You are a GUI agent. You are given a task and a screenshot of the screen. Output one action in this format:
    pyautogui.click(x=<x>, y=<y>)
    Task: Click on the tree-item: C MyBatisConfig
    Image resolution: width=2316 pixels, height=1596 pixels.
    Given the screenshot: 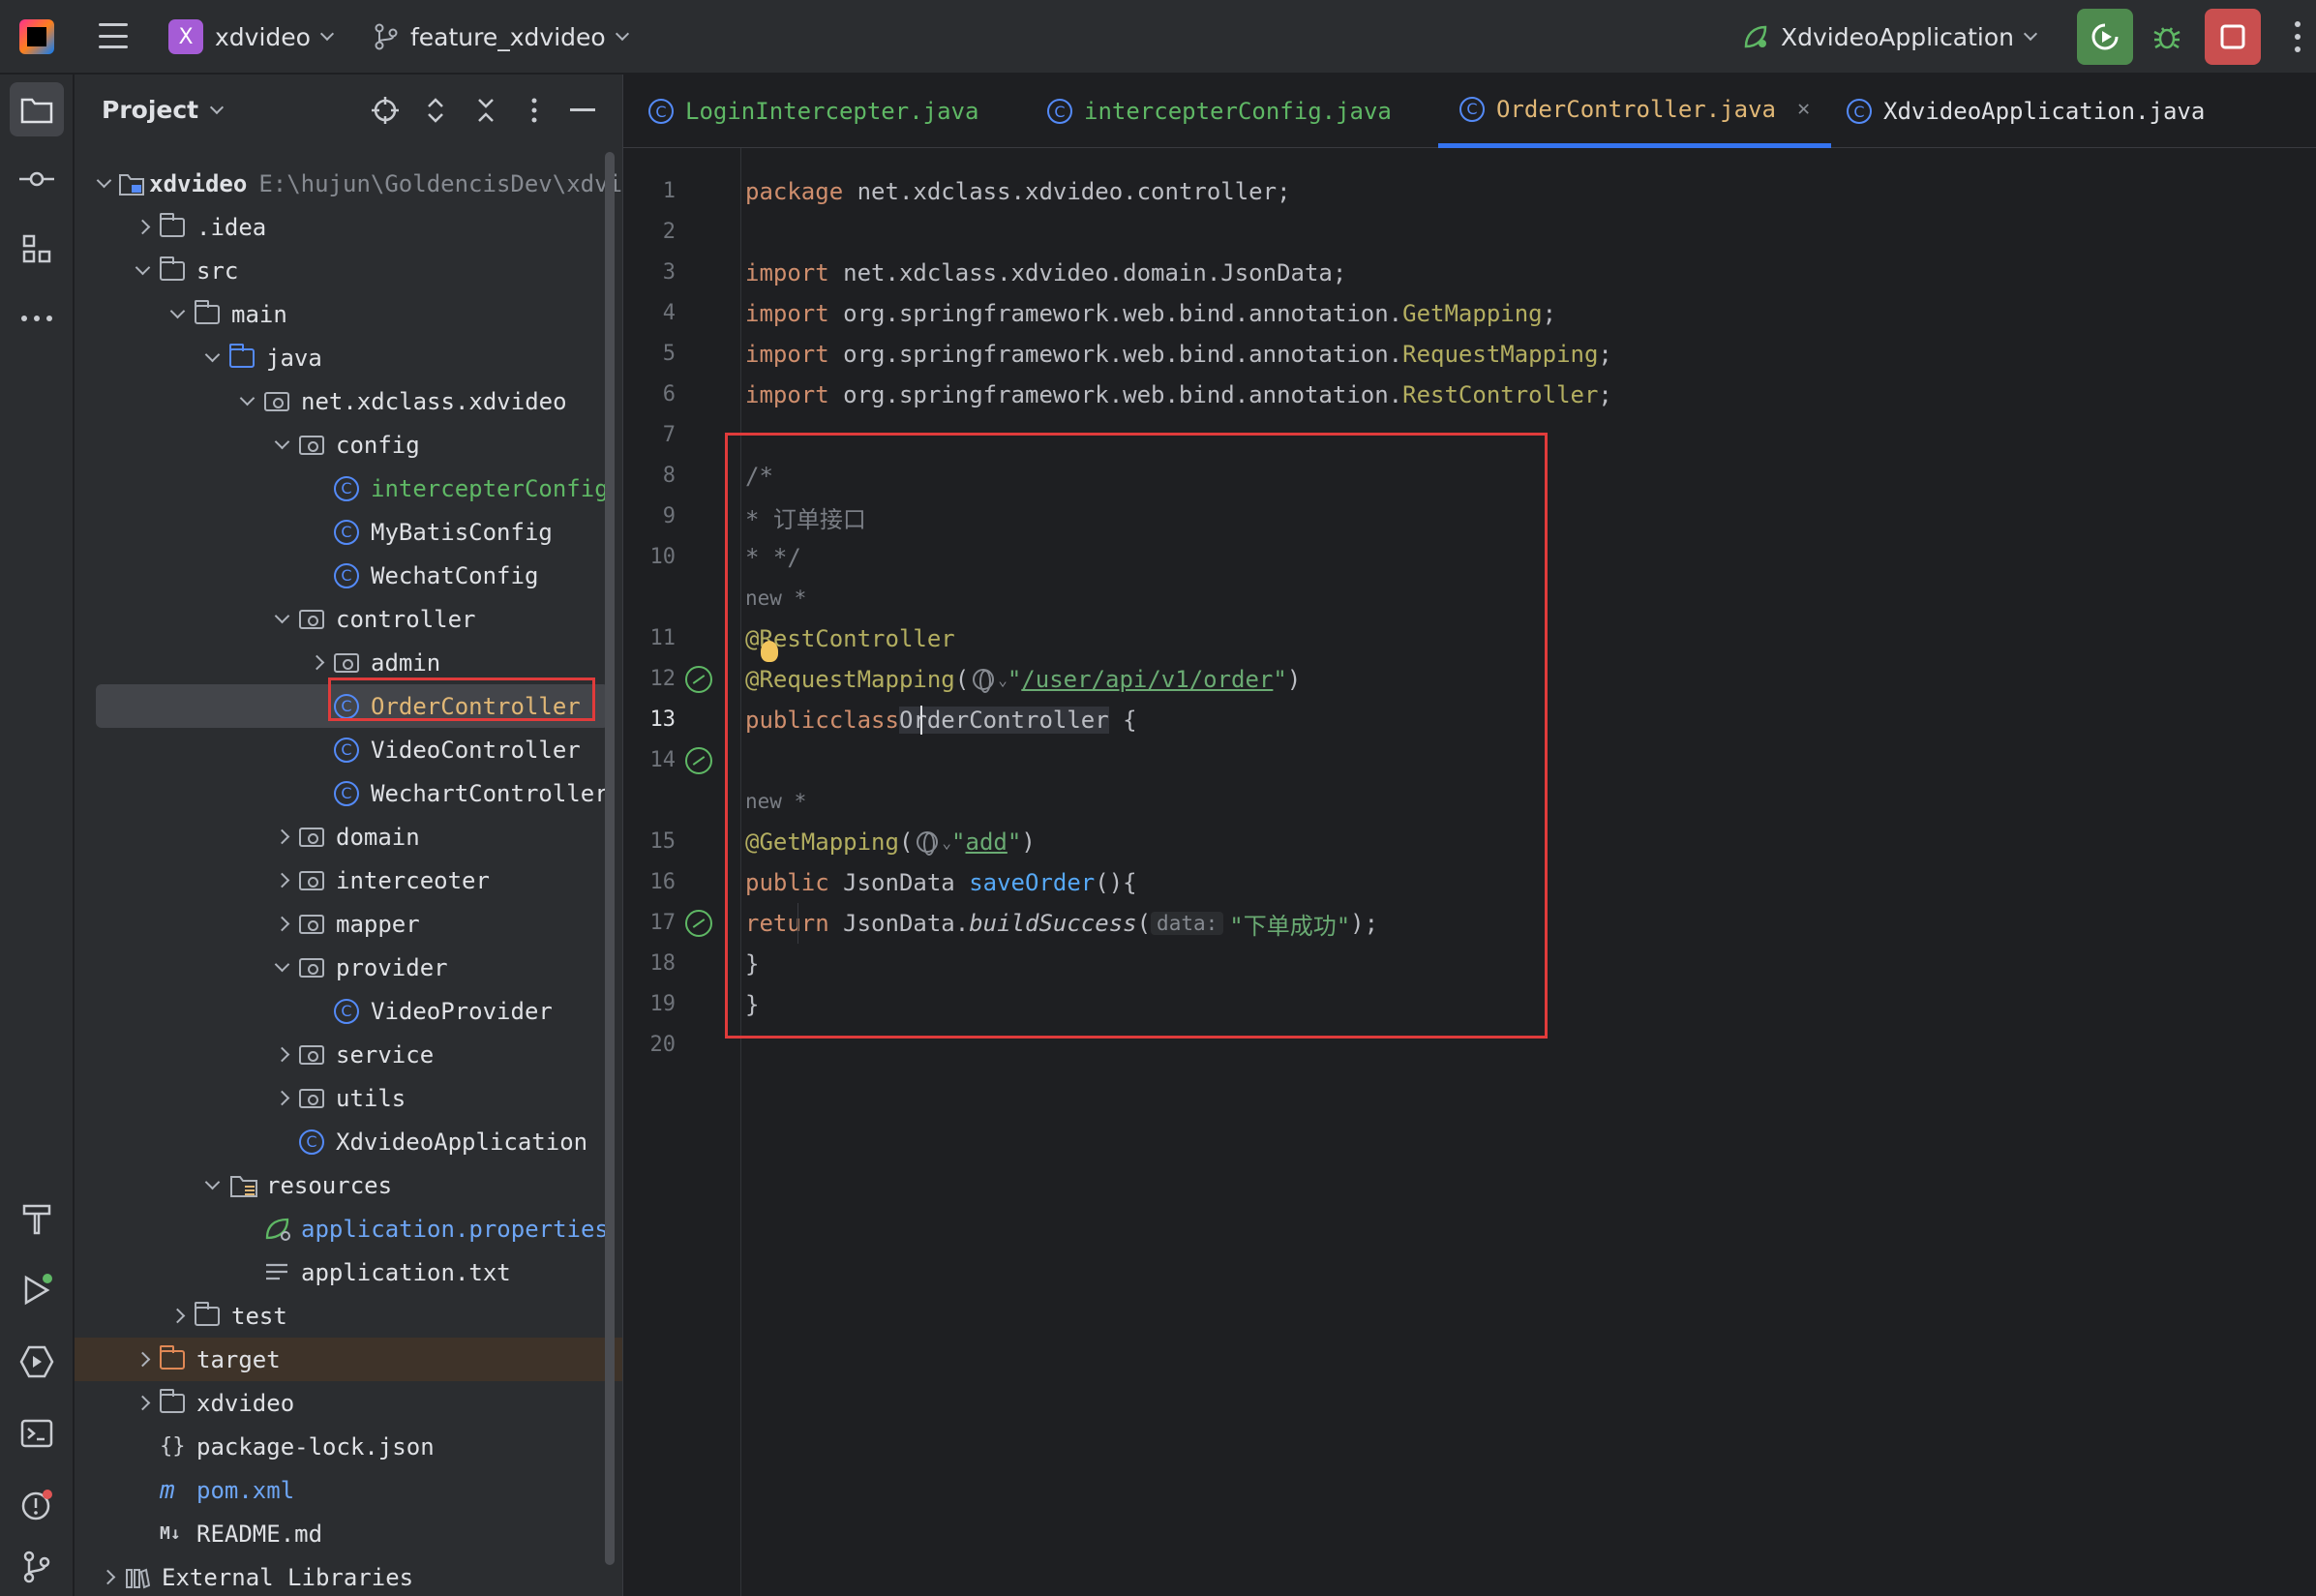 What is the action you would take?
    pyautogui.click(x=348, y=532)
    